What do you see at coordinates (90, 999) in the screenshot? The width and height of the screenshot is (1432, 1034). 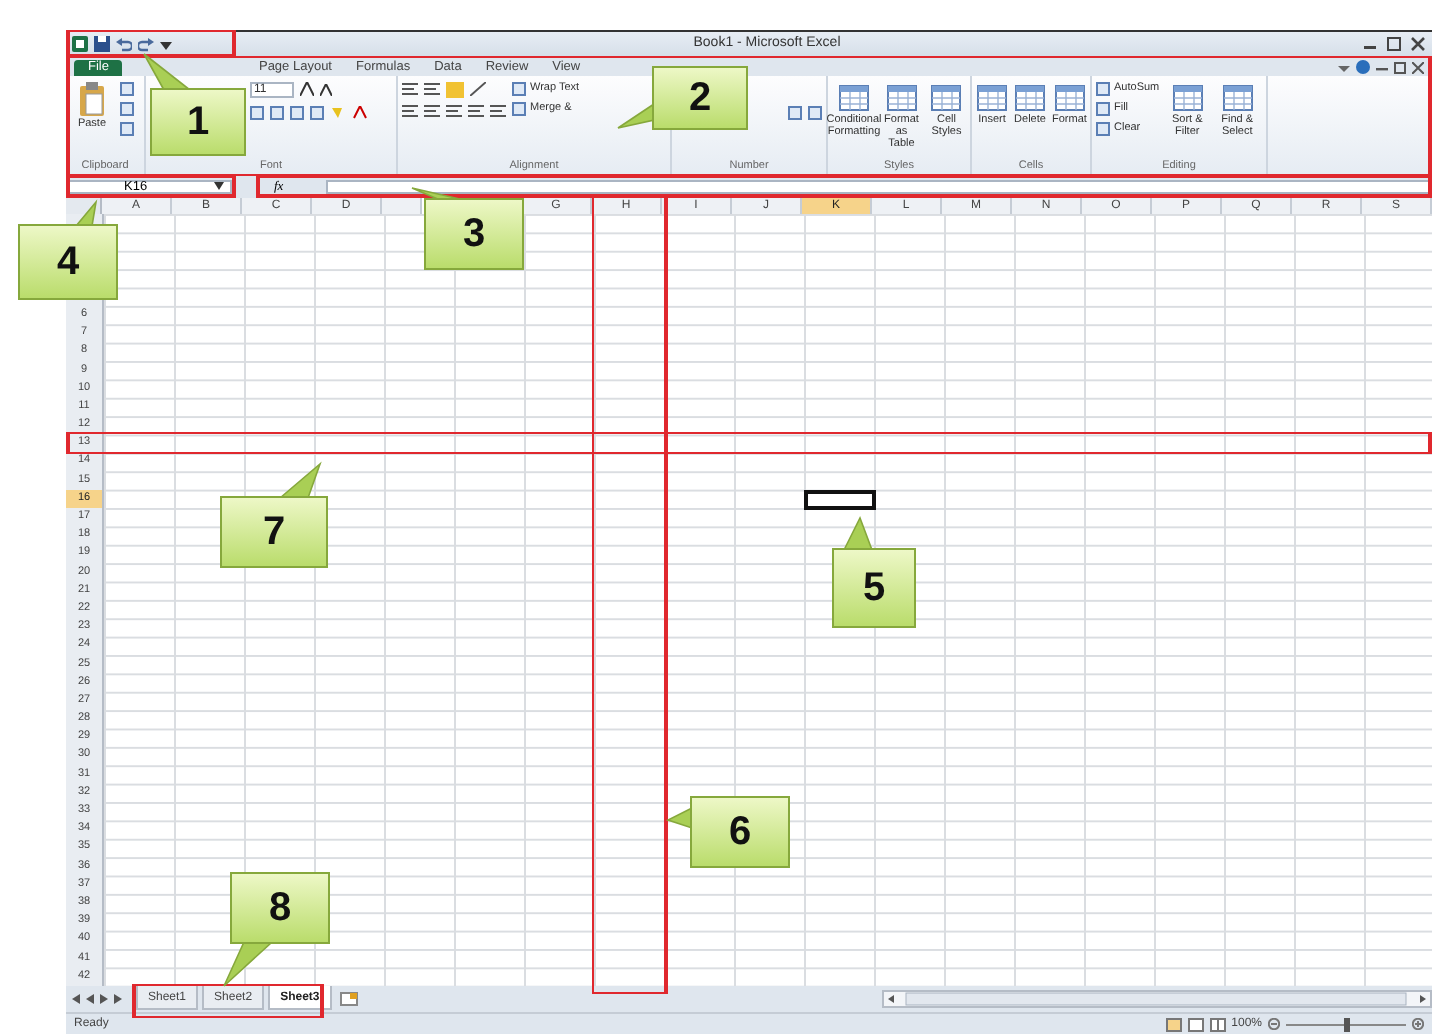 I see `previous-sheet-icon` at bounding box center [90, 999].